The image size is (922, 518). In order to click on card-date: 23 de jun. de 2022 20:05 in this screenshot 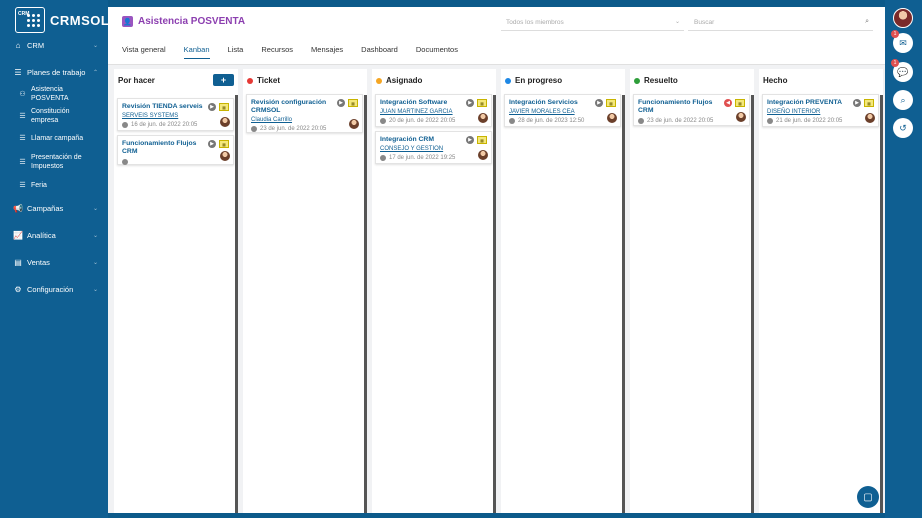, I will do `click(691, 121)`.